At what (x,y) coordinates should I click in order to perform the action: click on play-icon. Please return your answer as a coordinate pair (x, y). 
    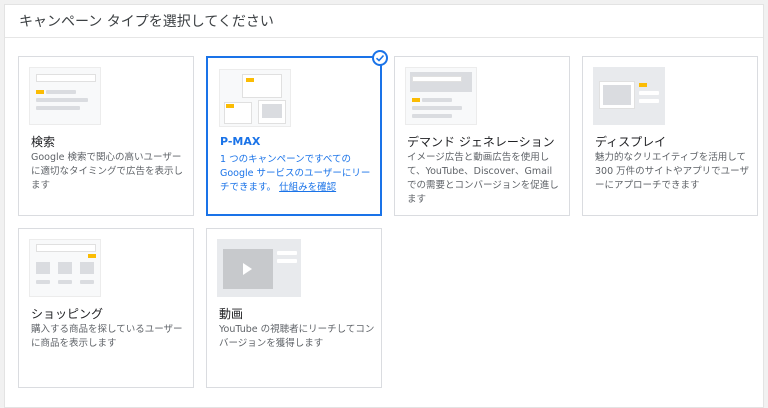
    Looking at the image, I should click on (247, 269).